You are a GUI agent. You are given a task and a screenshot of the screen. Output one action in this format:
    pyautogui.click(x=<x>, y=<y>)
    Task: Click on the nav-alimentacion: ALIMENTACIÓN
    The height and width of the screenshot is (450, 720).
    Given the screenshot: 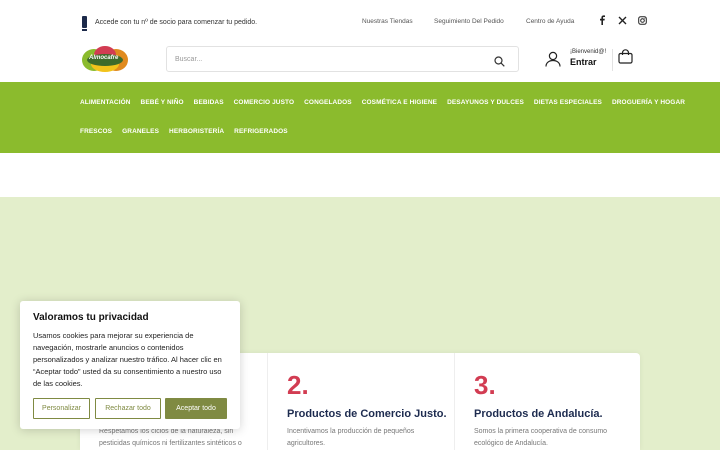 What is the action you would take?
    pyautogui.click(x=105, y=102)
    